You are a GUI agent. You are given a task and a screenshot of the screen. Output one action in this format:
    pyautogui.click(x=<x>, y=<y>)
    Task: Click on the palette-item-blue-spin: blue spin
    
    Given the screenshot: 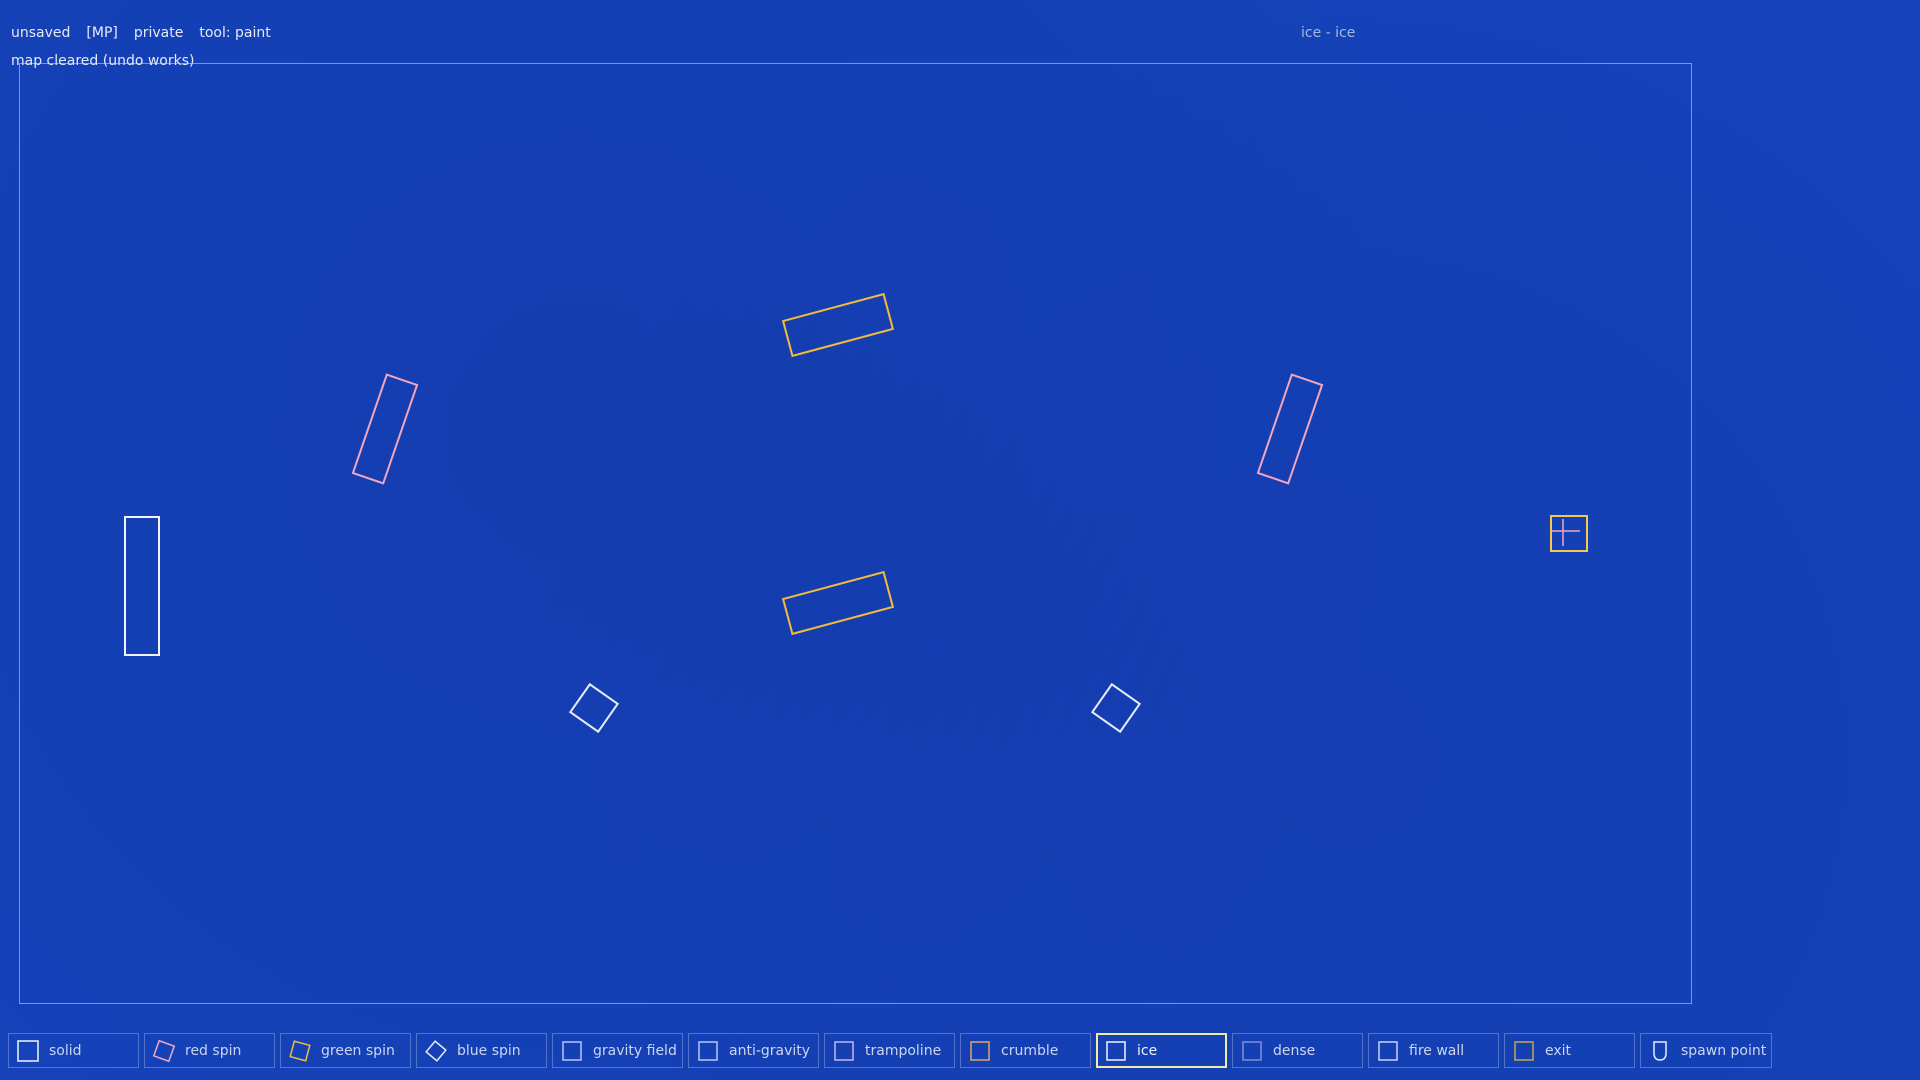 What is the action you would take?
    pyautogui.click(x=481, y=1050)
    